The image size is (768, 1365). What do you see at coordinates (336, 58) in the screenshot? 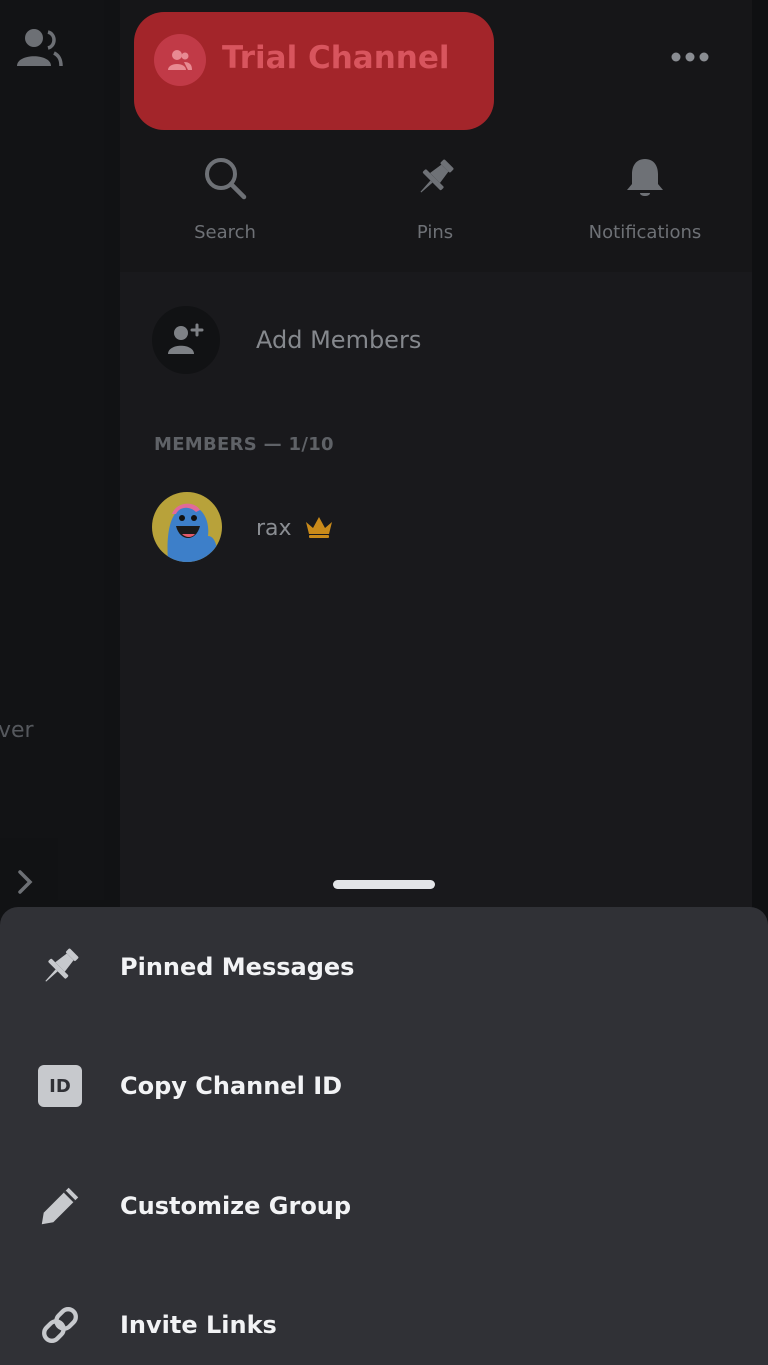
I see `channel-title: Trial Channel` at bounding box center [336, 58].